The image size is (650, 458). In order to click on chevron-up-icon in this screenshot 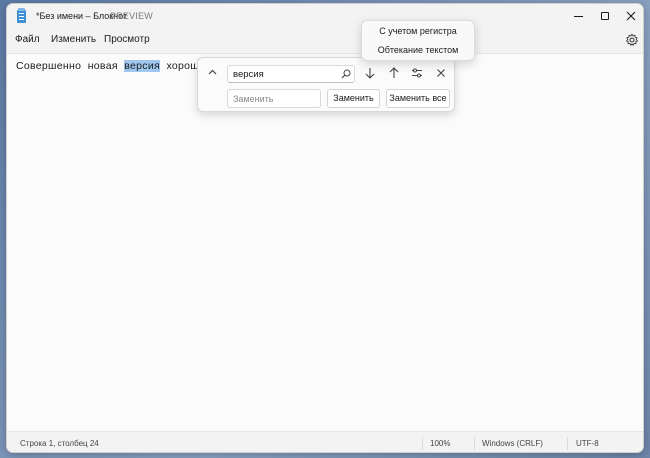, I will do `click(212, 72)`.